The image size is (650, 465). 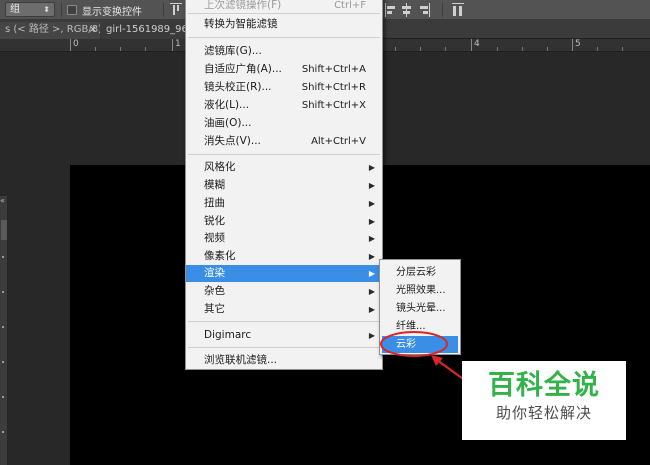 I want to click on ruler-label: 5, so click(x=578, y=44).